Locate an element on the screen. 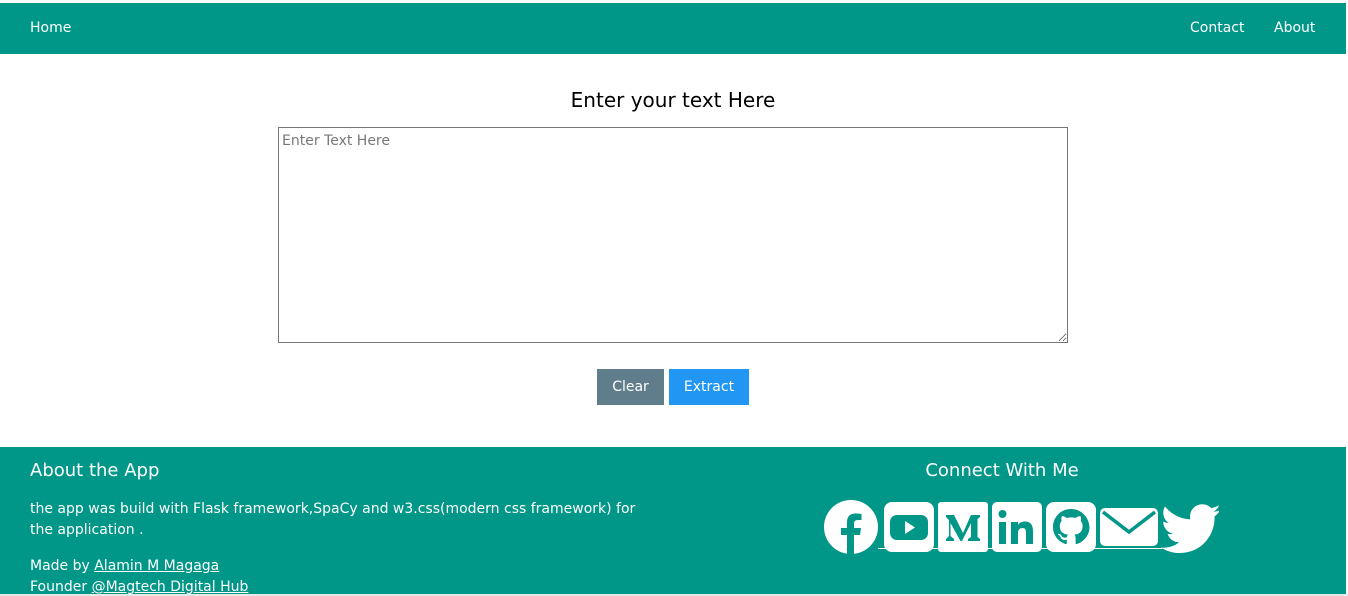  founder-prefix: Founder is located at coordinates (61, 587).